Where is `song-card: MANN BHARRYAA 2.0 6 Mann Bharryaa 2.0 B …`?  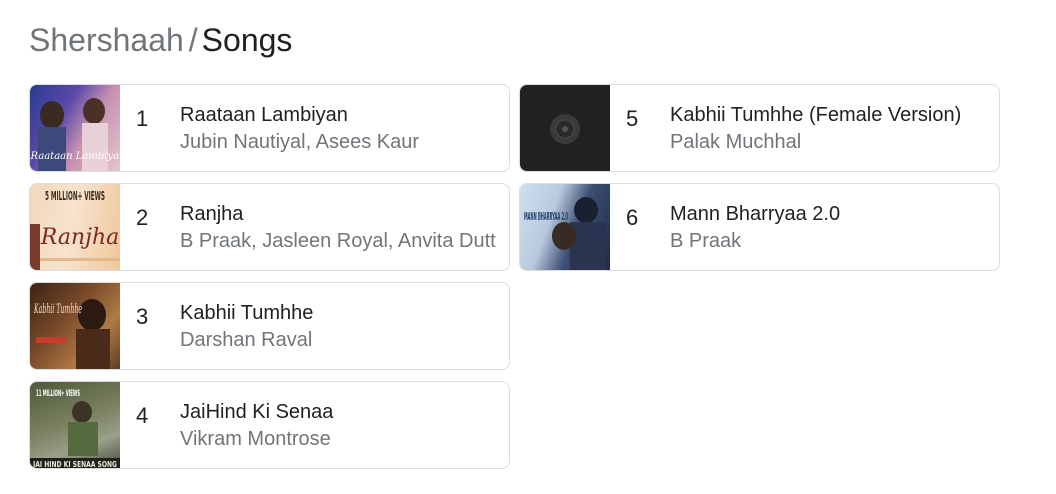
song-card: MANN BHARRYAA 2.0 6 Mann Bharryaa 2.0 B … is located at coordinates (759, 227).